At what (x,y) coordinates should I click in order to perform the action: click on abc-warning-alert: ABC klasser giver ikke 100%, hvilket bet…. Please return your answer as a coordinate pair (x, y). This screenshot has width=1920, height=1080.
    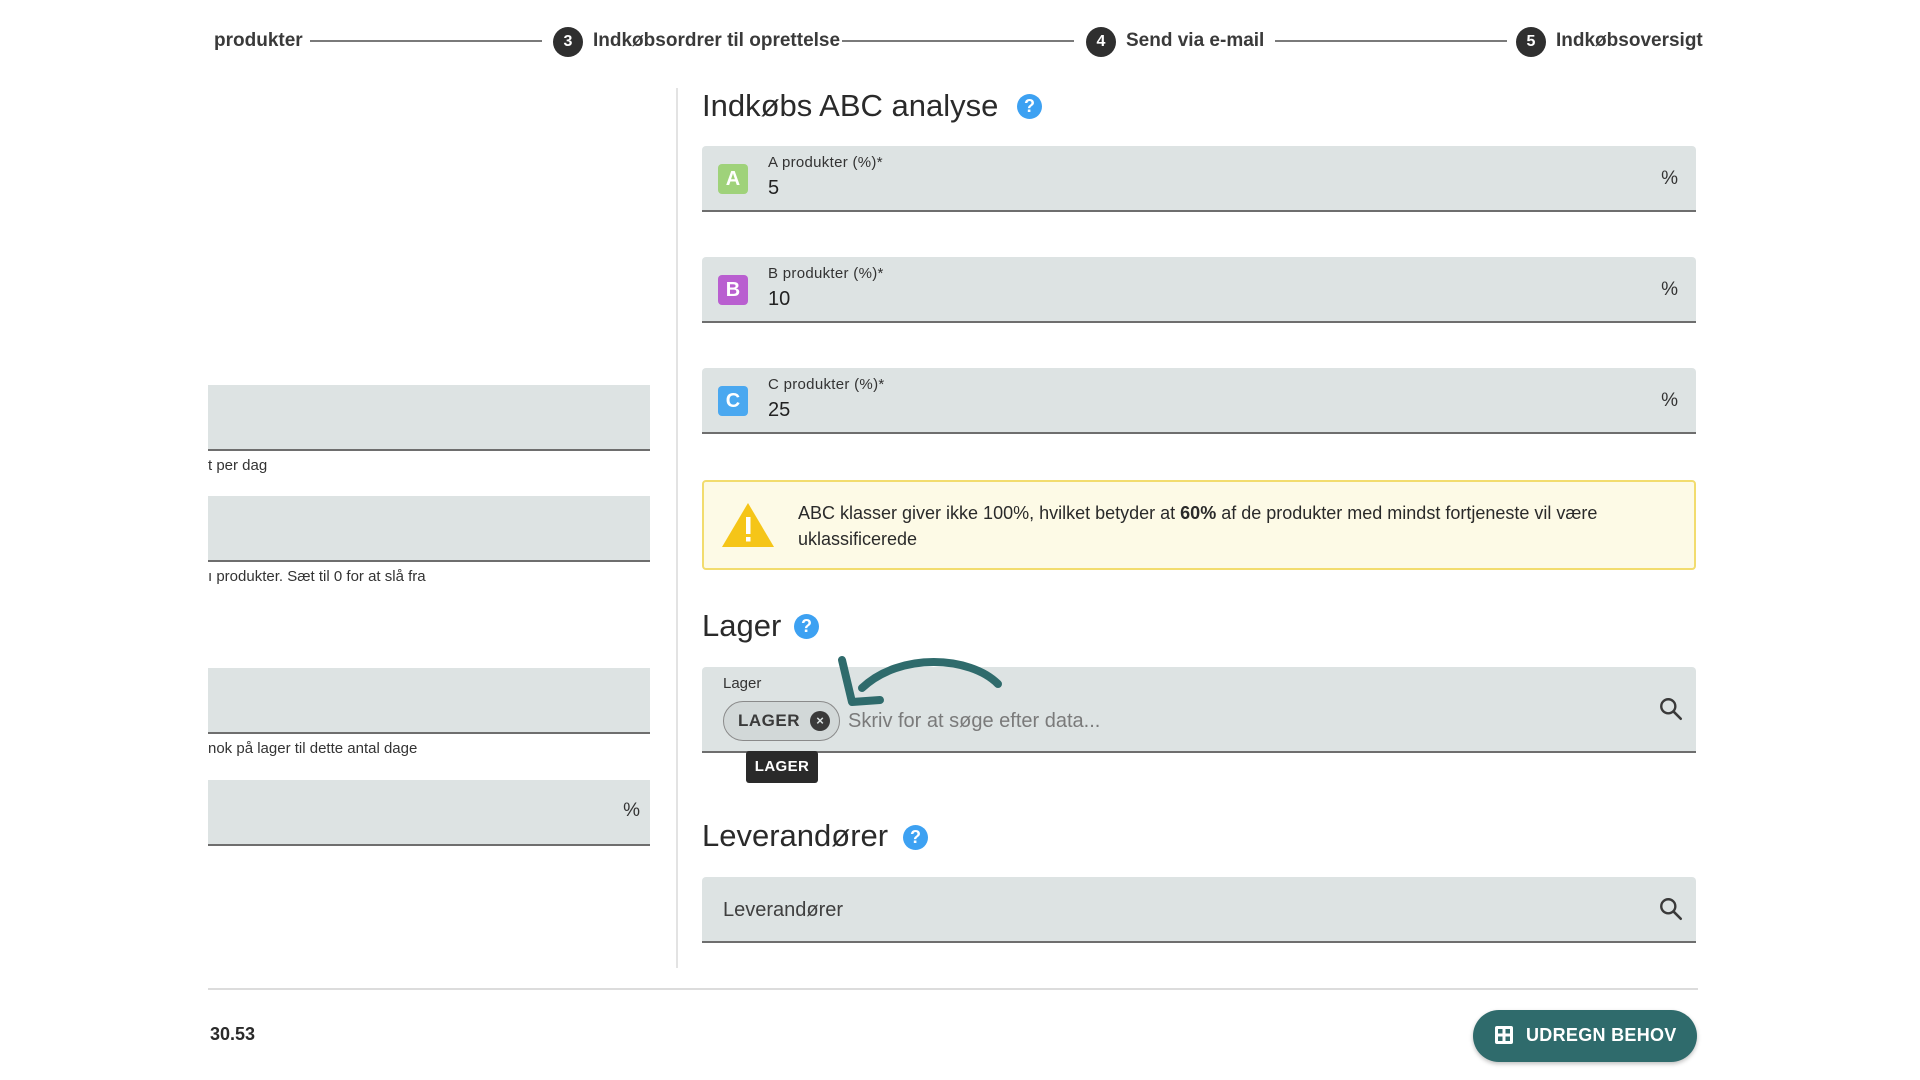
    Looking at the image, I should click on (1199, 525).